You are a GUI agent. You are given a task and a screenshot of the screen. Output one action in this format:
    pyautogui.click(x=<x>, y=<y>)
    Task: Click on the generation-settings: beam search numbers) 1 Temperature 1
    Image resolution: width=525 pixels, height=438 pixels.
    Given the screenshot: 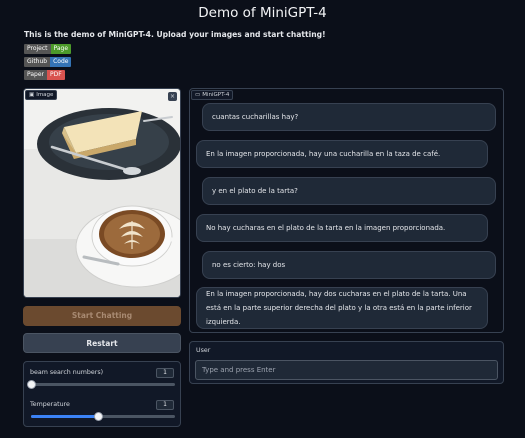 What is the action you would take?
    pyautogui.click(x=102, y=394)
    